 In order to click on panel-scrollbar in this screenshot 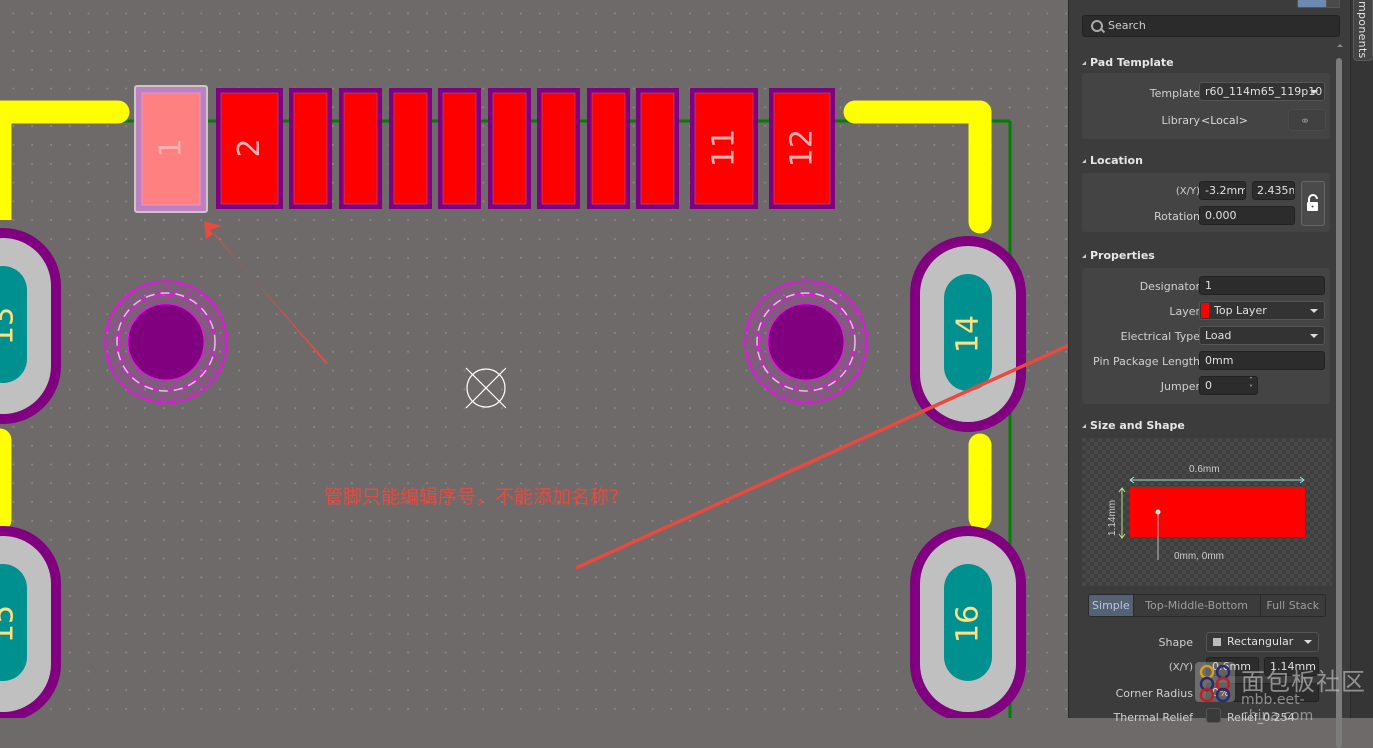, I will do `click(1340, 394)`.